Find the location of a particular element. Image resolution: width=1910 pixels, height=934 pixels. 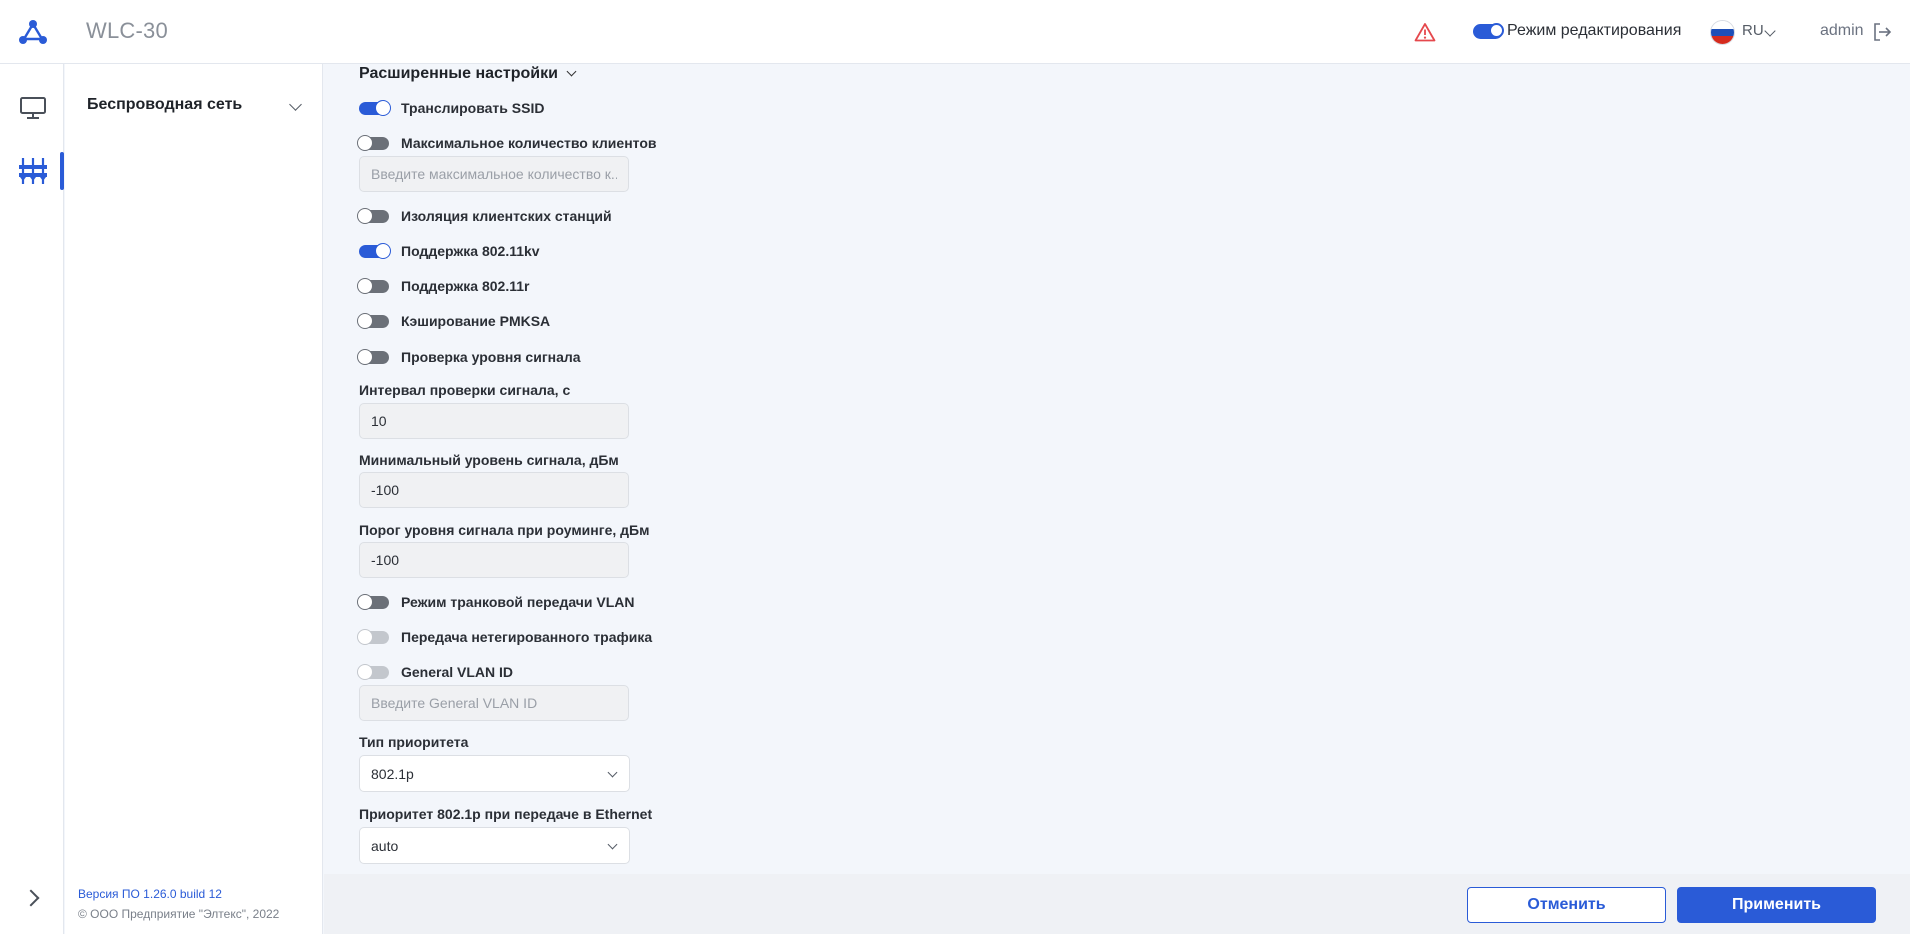

vlan-trunk-toggle is located at coordinates (373, 601).